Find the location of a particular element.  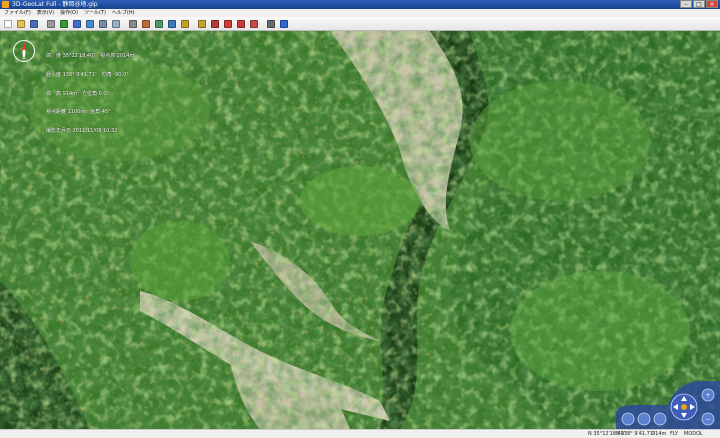

status-mode: FLY is located at coordinates (674, 434).